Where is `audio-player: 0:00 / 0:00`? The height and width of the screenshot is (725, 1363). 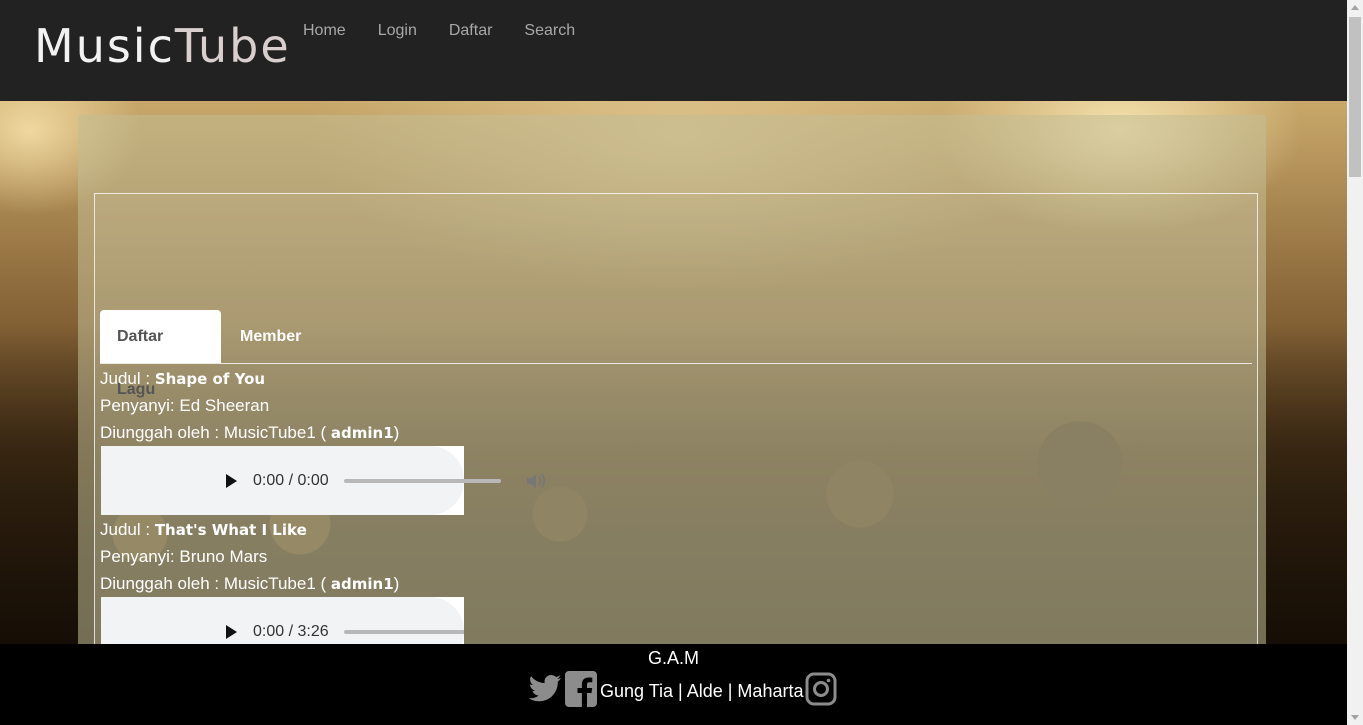 audio-player: 0:00 / 0:00 is located at coordinates (323, 480).